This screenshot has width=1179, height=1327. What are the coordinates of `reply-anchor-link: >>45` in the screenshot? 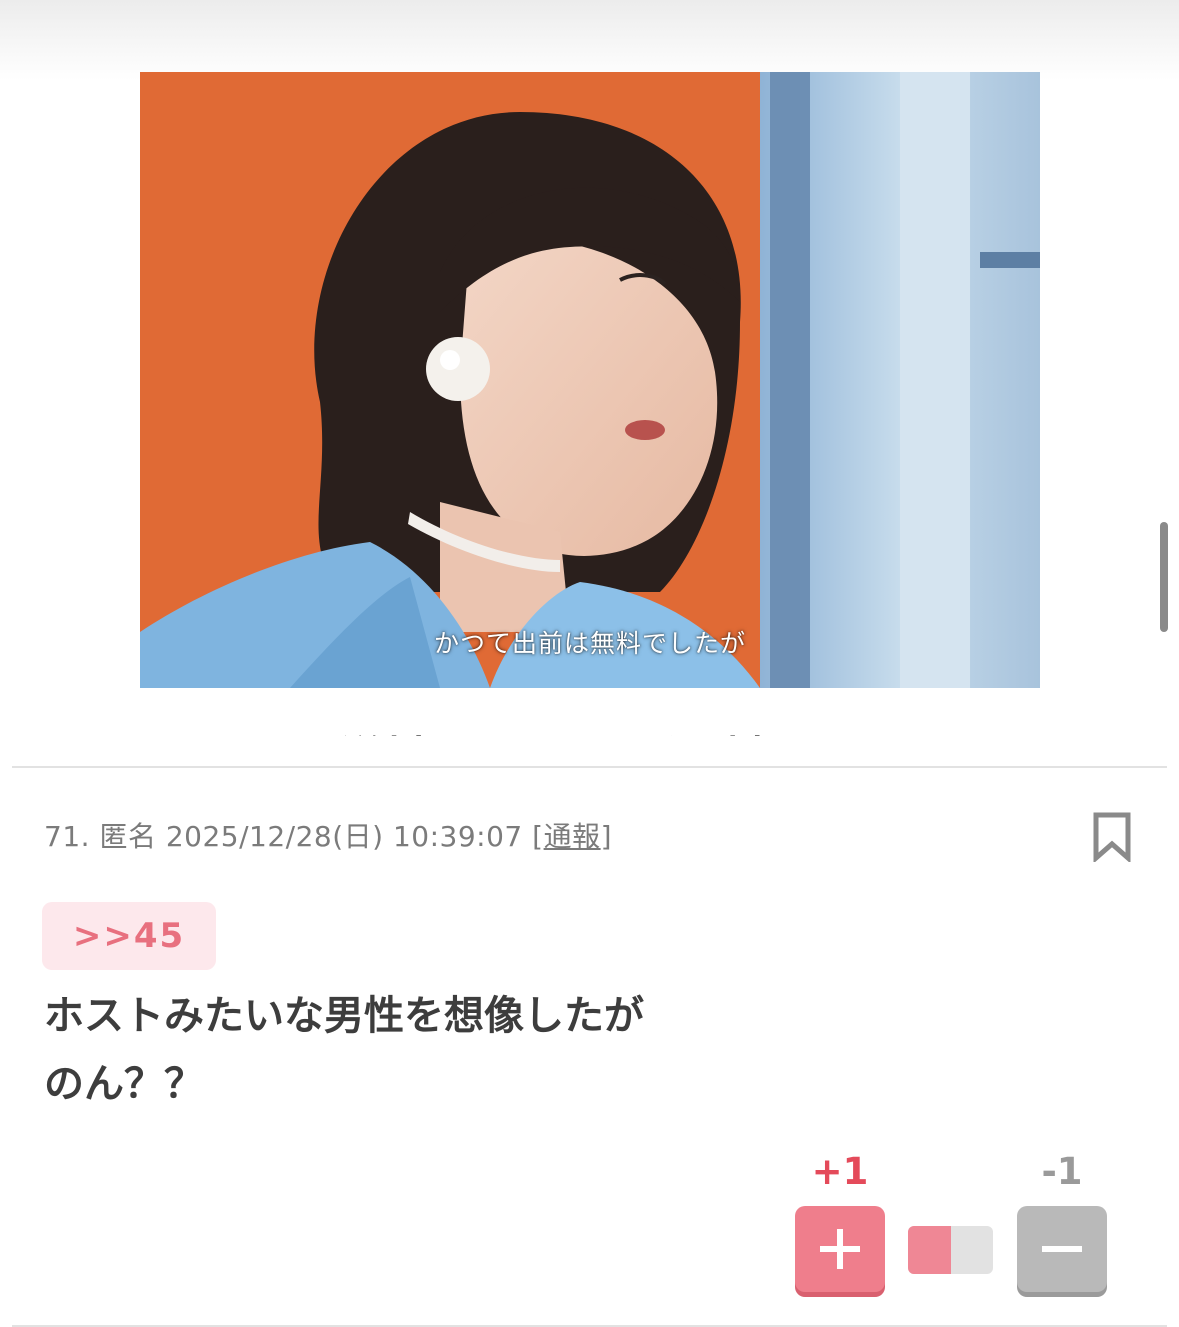 It's located at (129, 936).